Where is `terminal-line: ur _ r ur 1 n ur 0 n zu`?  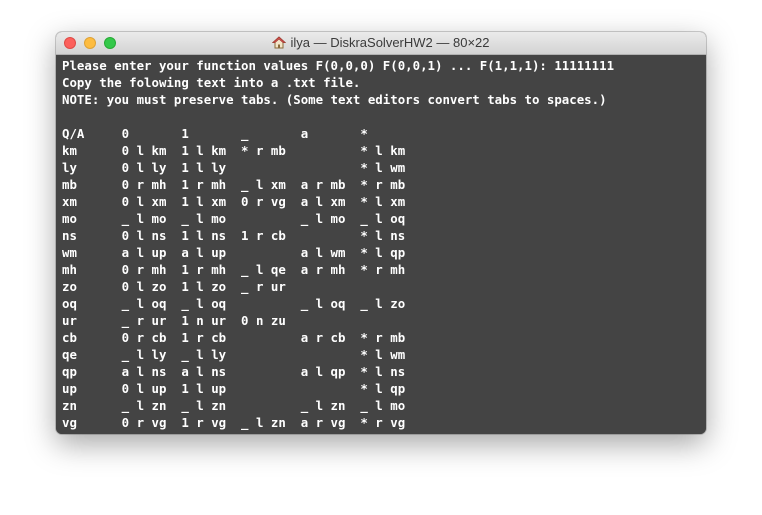 terminal-line: ur _ r ur 1 n ur 0 n zu is located at coordinates (174, 320).